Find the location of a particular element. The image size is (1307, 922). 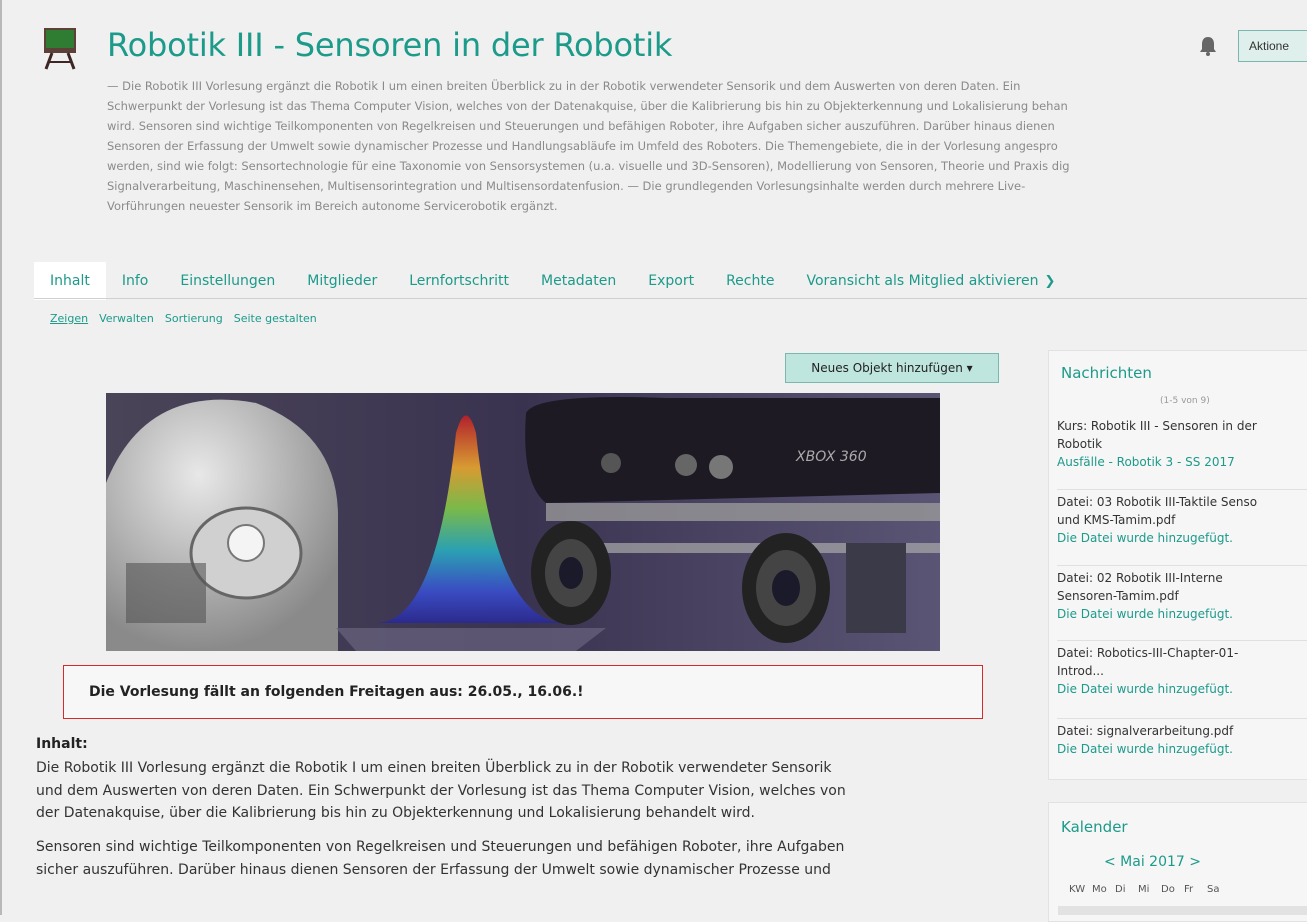

calendar-day-header: KW is located at coordinates (1077, 889).